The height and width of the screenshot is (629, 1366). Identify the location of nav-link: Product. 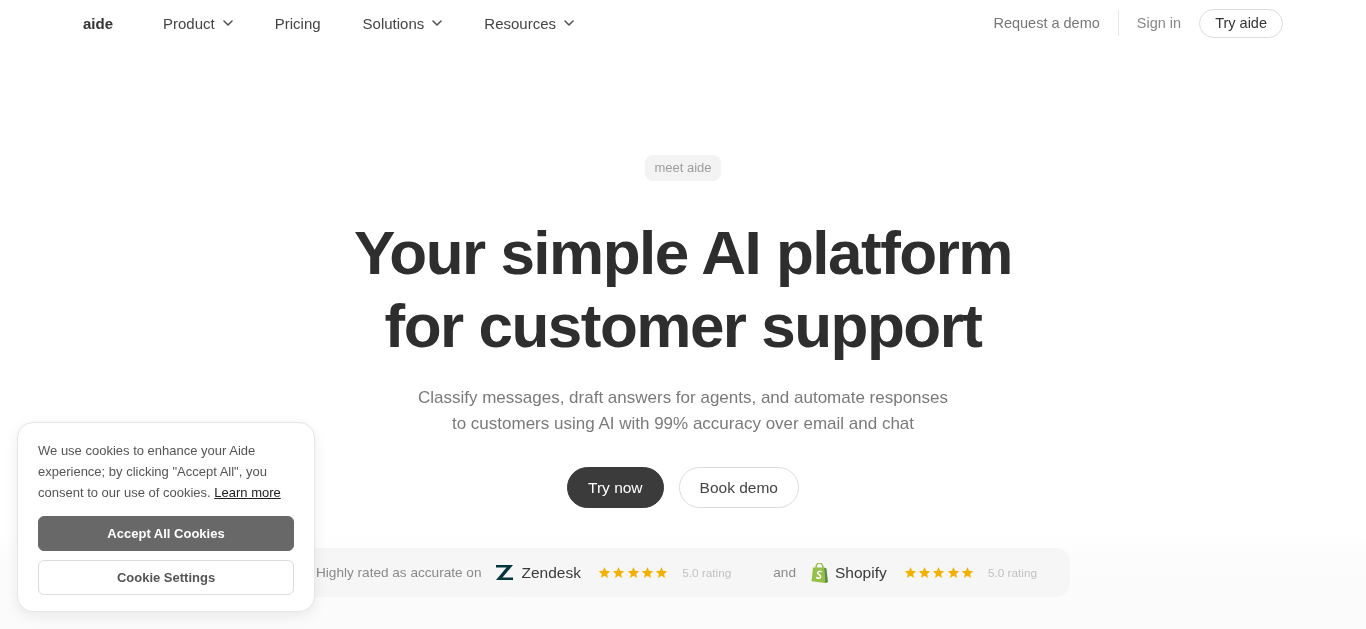
(198, 23).